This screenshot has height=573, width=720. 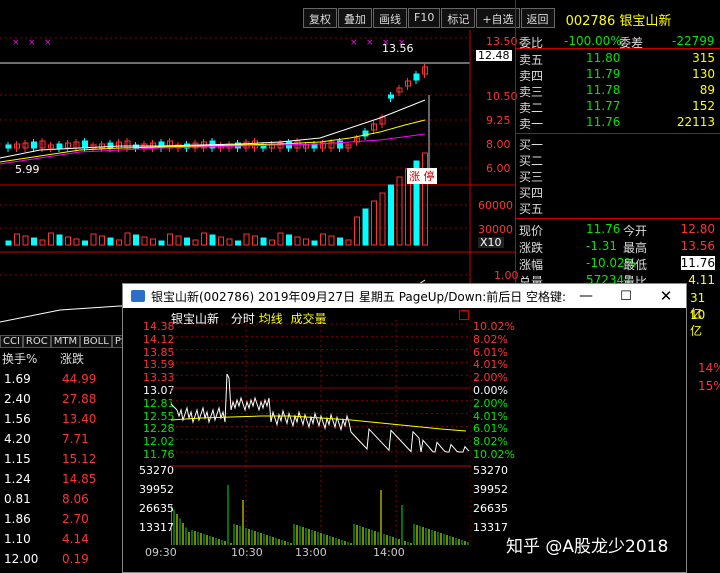 I want to click on percent-tick: 4.01%, so click(x=490, y=365).